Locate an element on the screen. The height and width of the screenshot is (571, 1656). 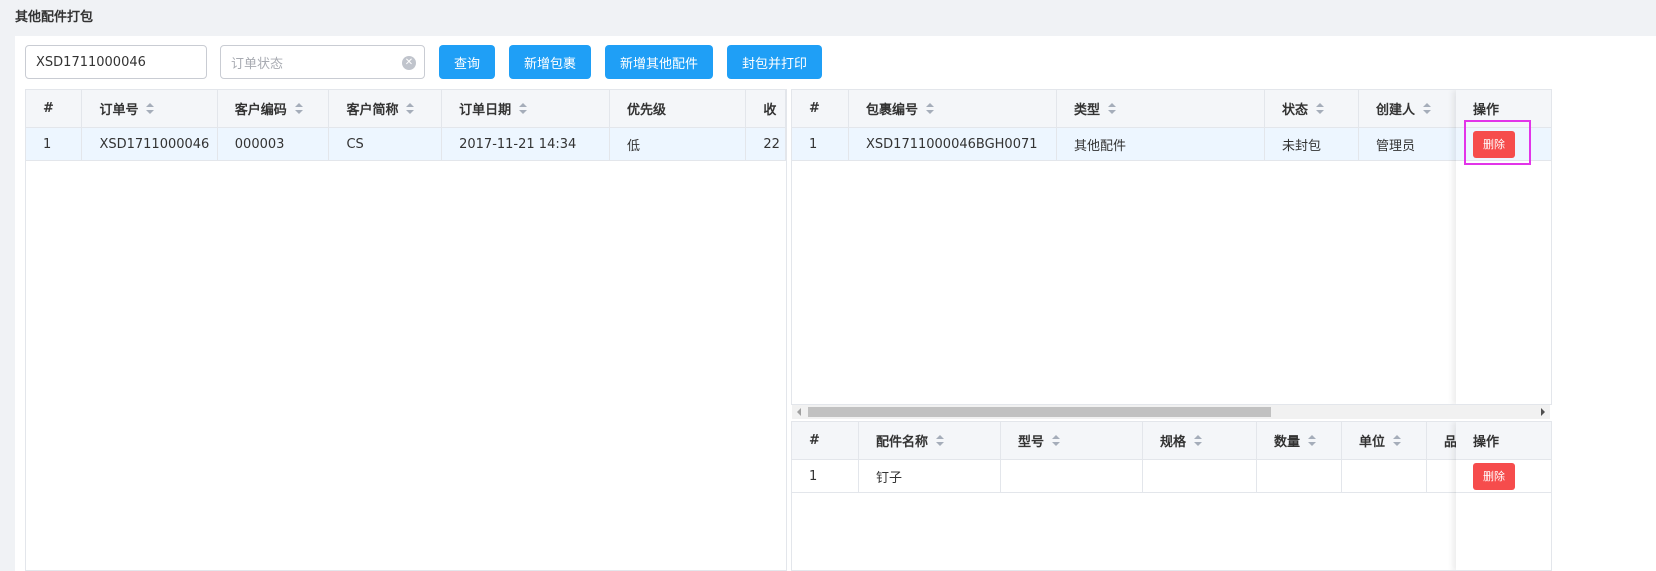
col-type: 类型 is located at coordinates (1161, 108).